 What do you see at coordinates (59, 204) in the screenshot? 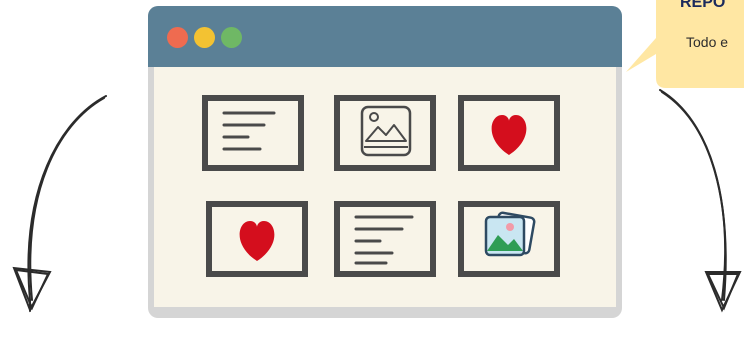
I see `left-curved-arrow` at bounding box center [59, 204].